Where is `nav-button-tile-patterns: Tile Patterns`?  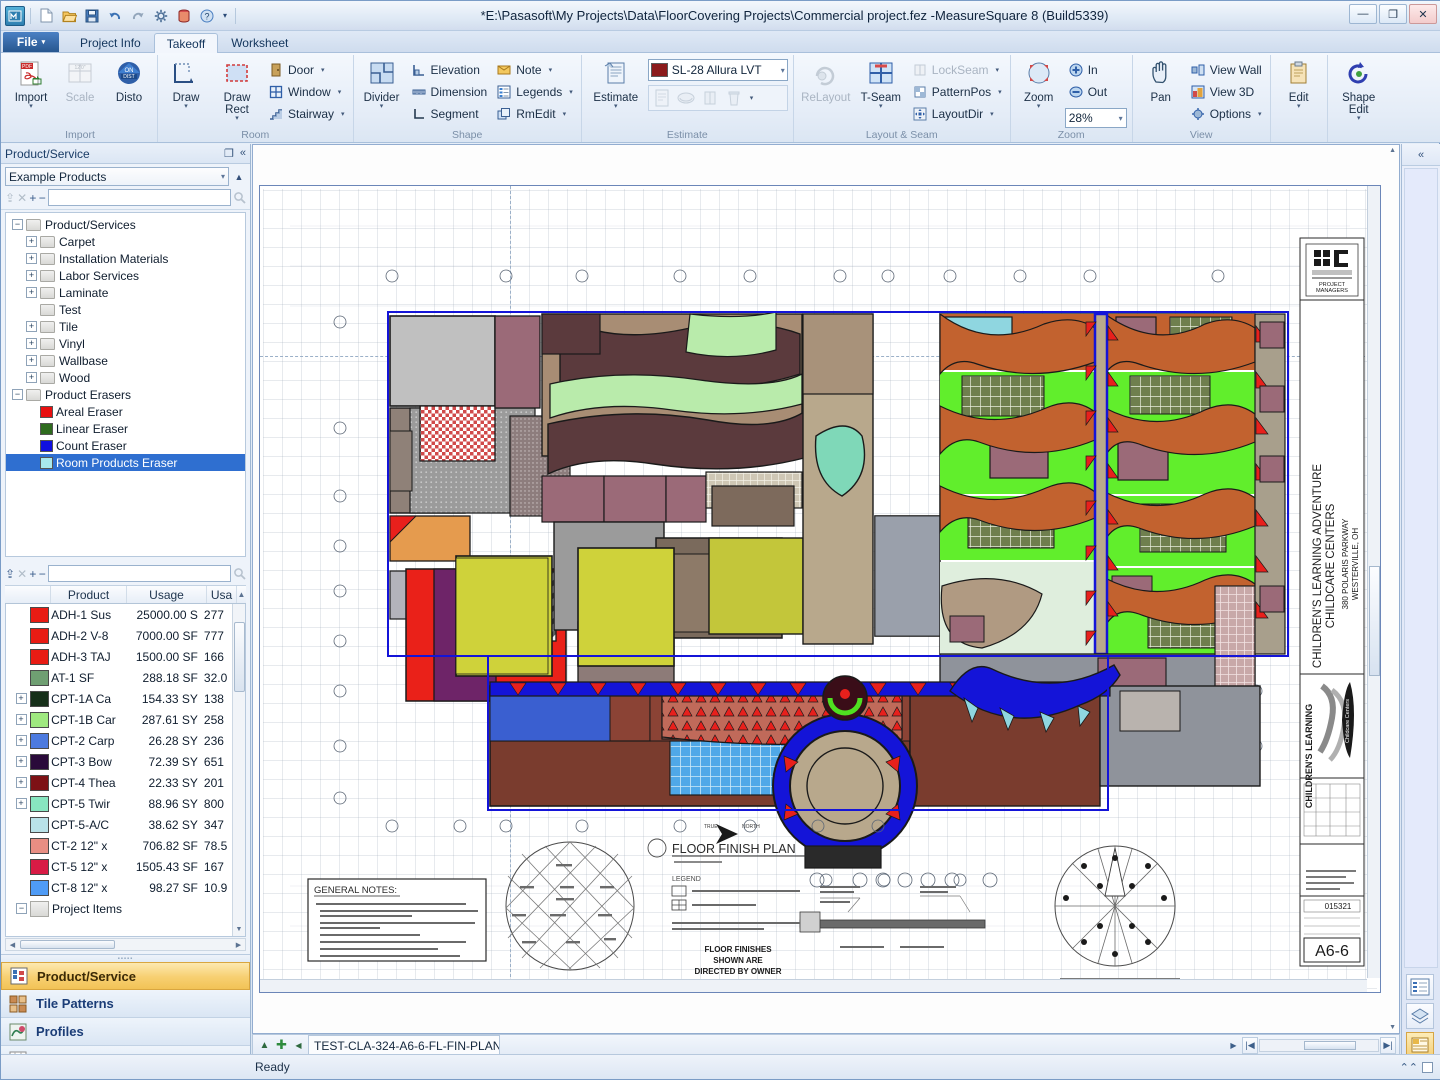
nav-button-tile-patterns: Tile Patterns is located at coordinates (125, 1004).